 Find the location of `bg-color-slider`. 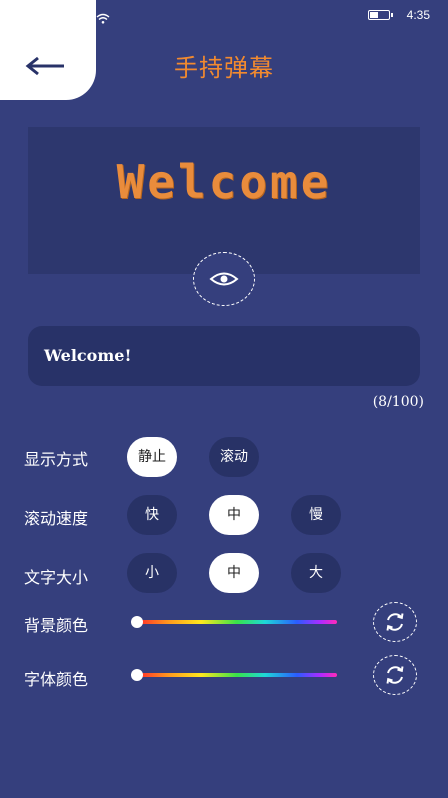

bg-color-slider is located at coordinates (237, 622).